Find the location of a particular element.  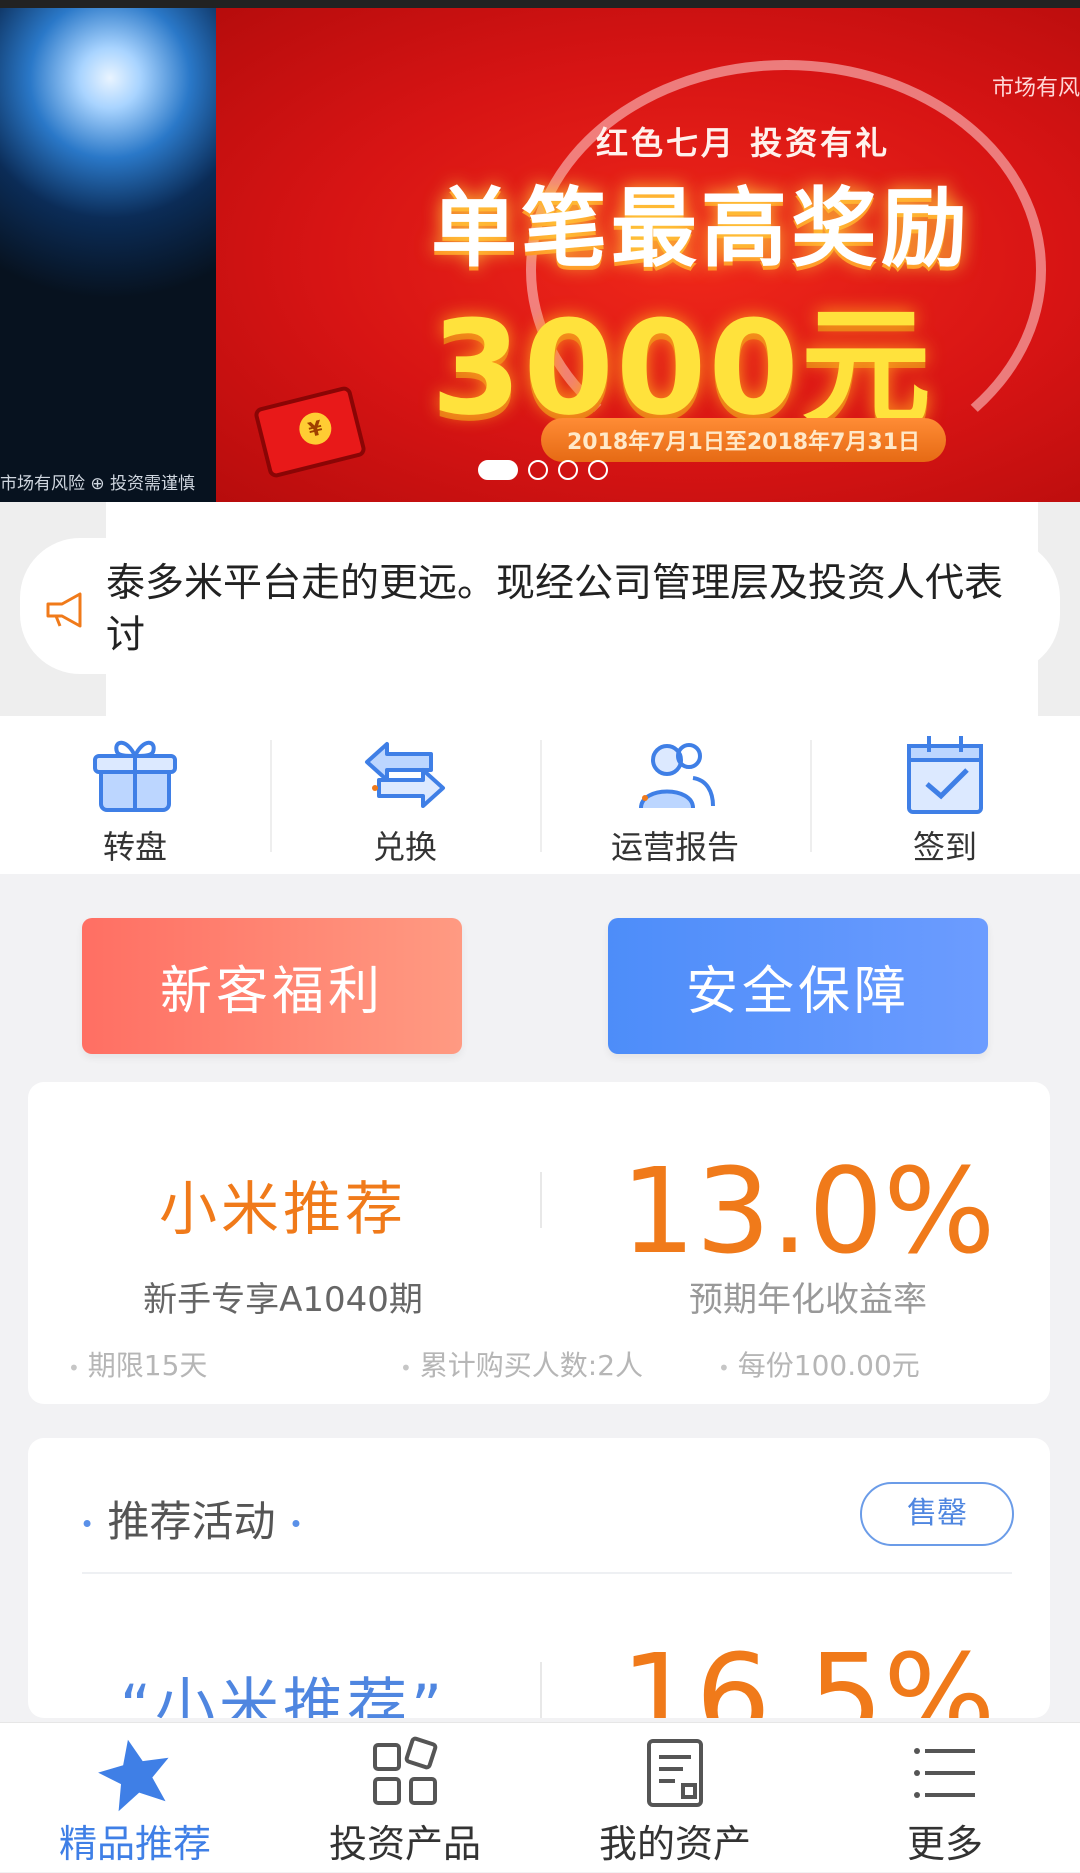

tab-label: 我的资产 is located at coordinates (674, 1844).